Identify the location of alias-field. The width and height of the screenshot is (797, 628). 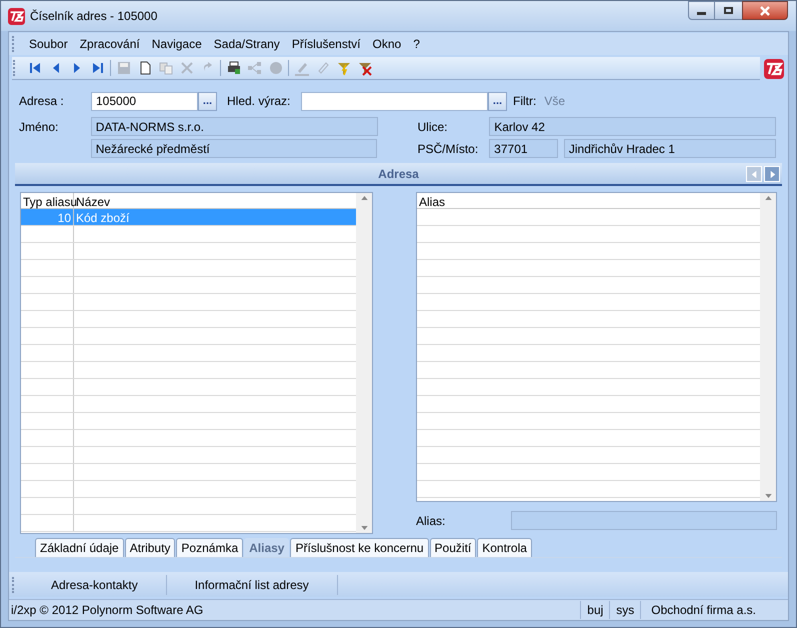
(644, 520).